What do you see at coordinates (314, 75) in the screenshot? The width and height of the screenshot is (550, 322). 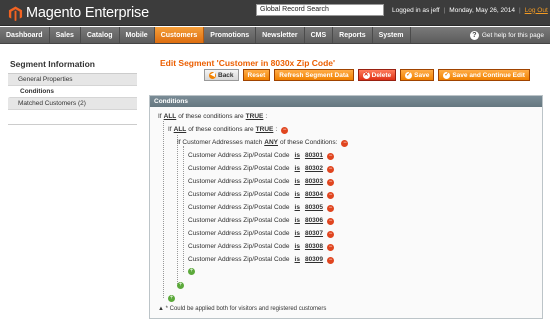 I see `refresh-segment-button: Refresh Segment Data` at bounding box center [314, 75].